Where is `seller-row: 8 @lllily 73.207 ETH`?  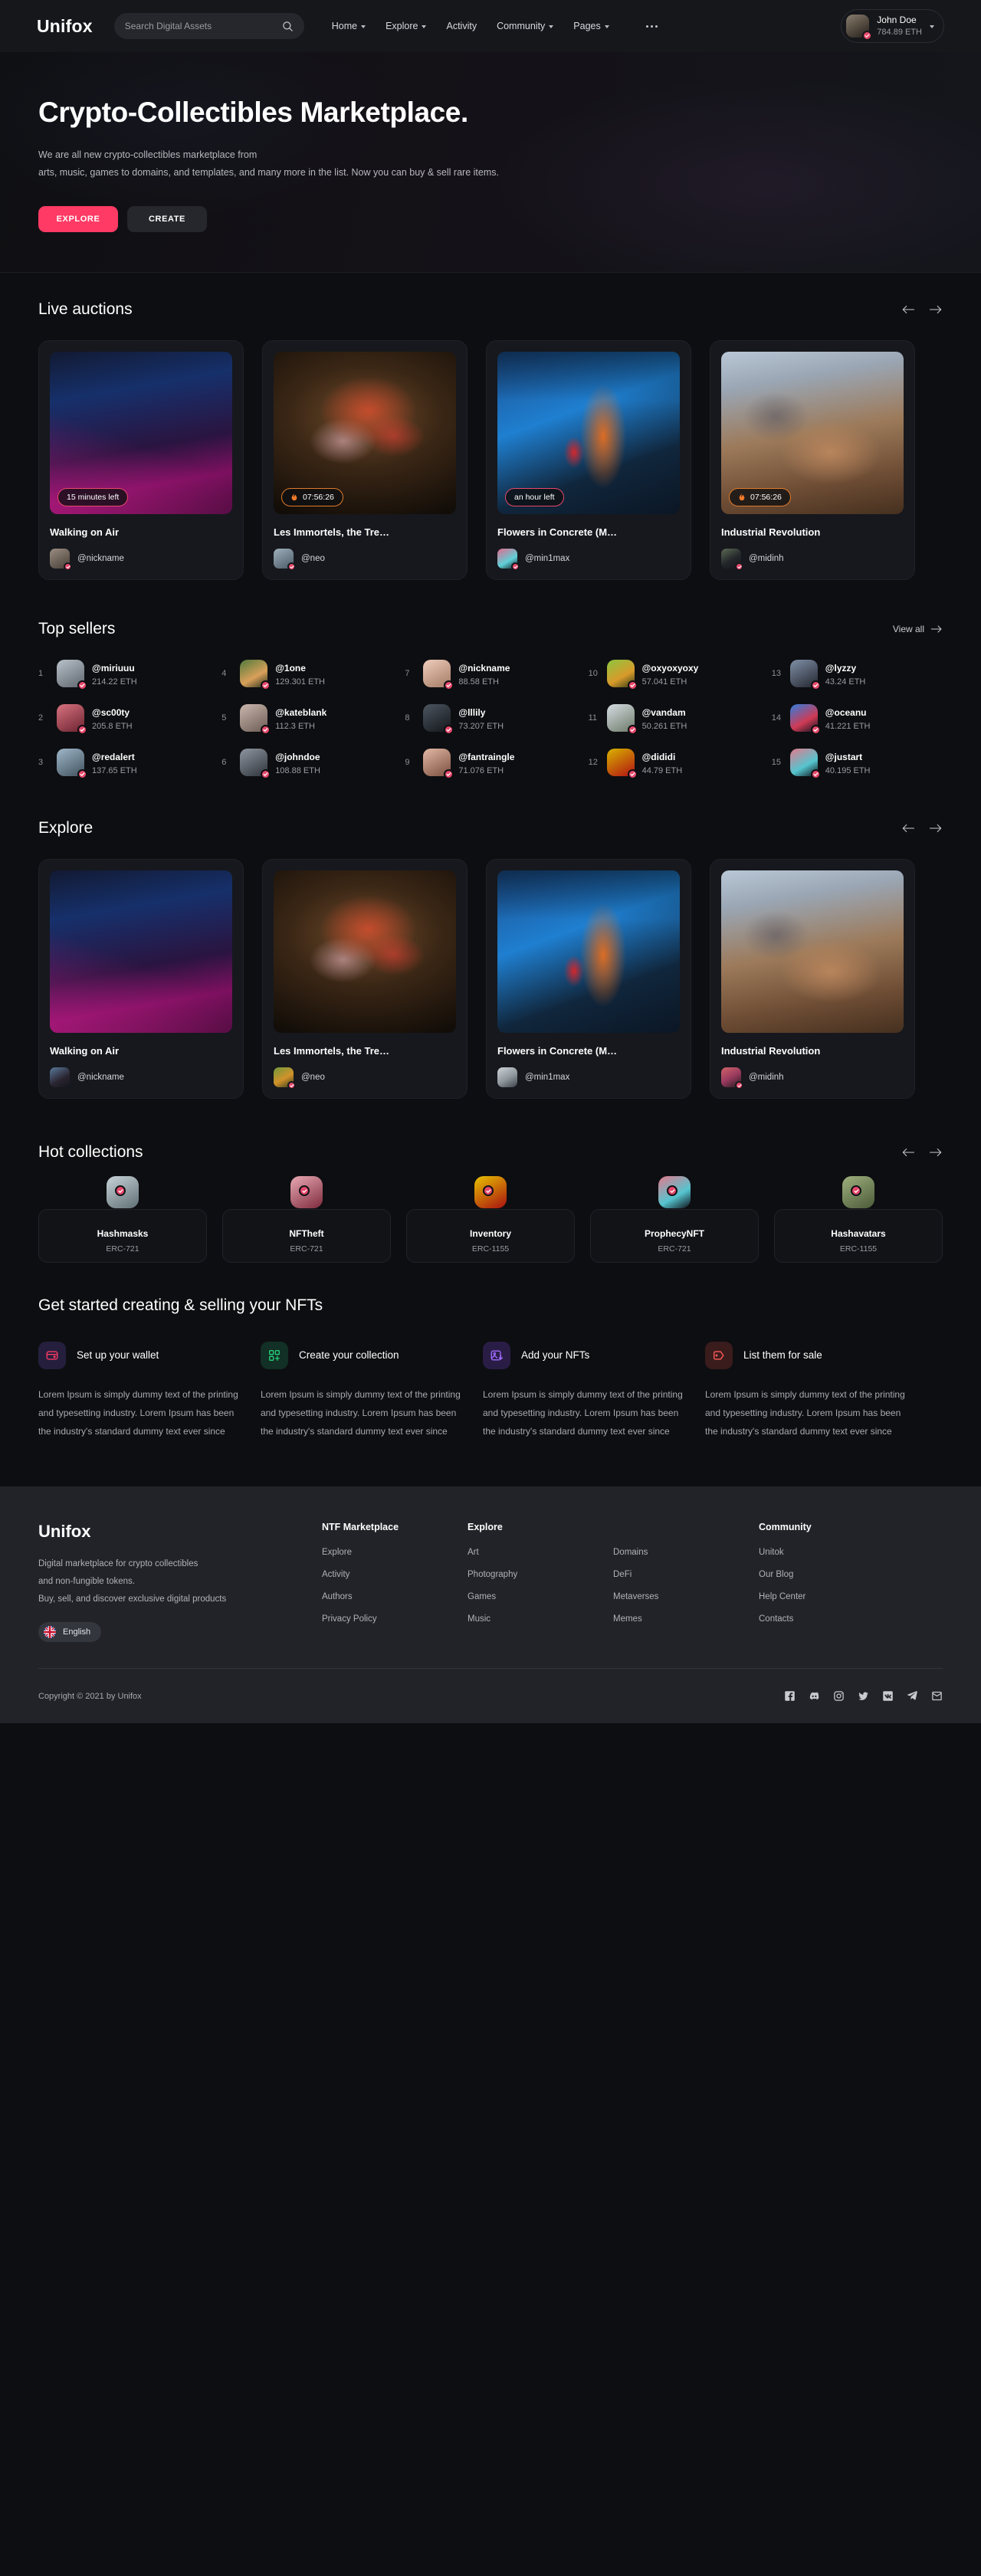
seller-row: 8 @lllily 73.207 ETH is located at coordinates (490, 720).